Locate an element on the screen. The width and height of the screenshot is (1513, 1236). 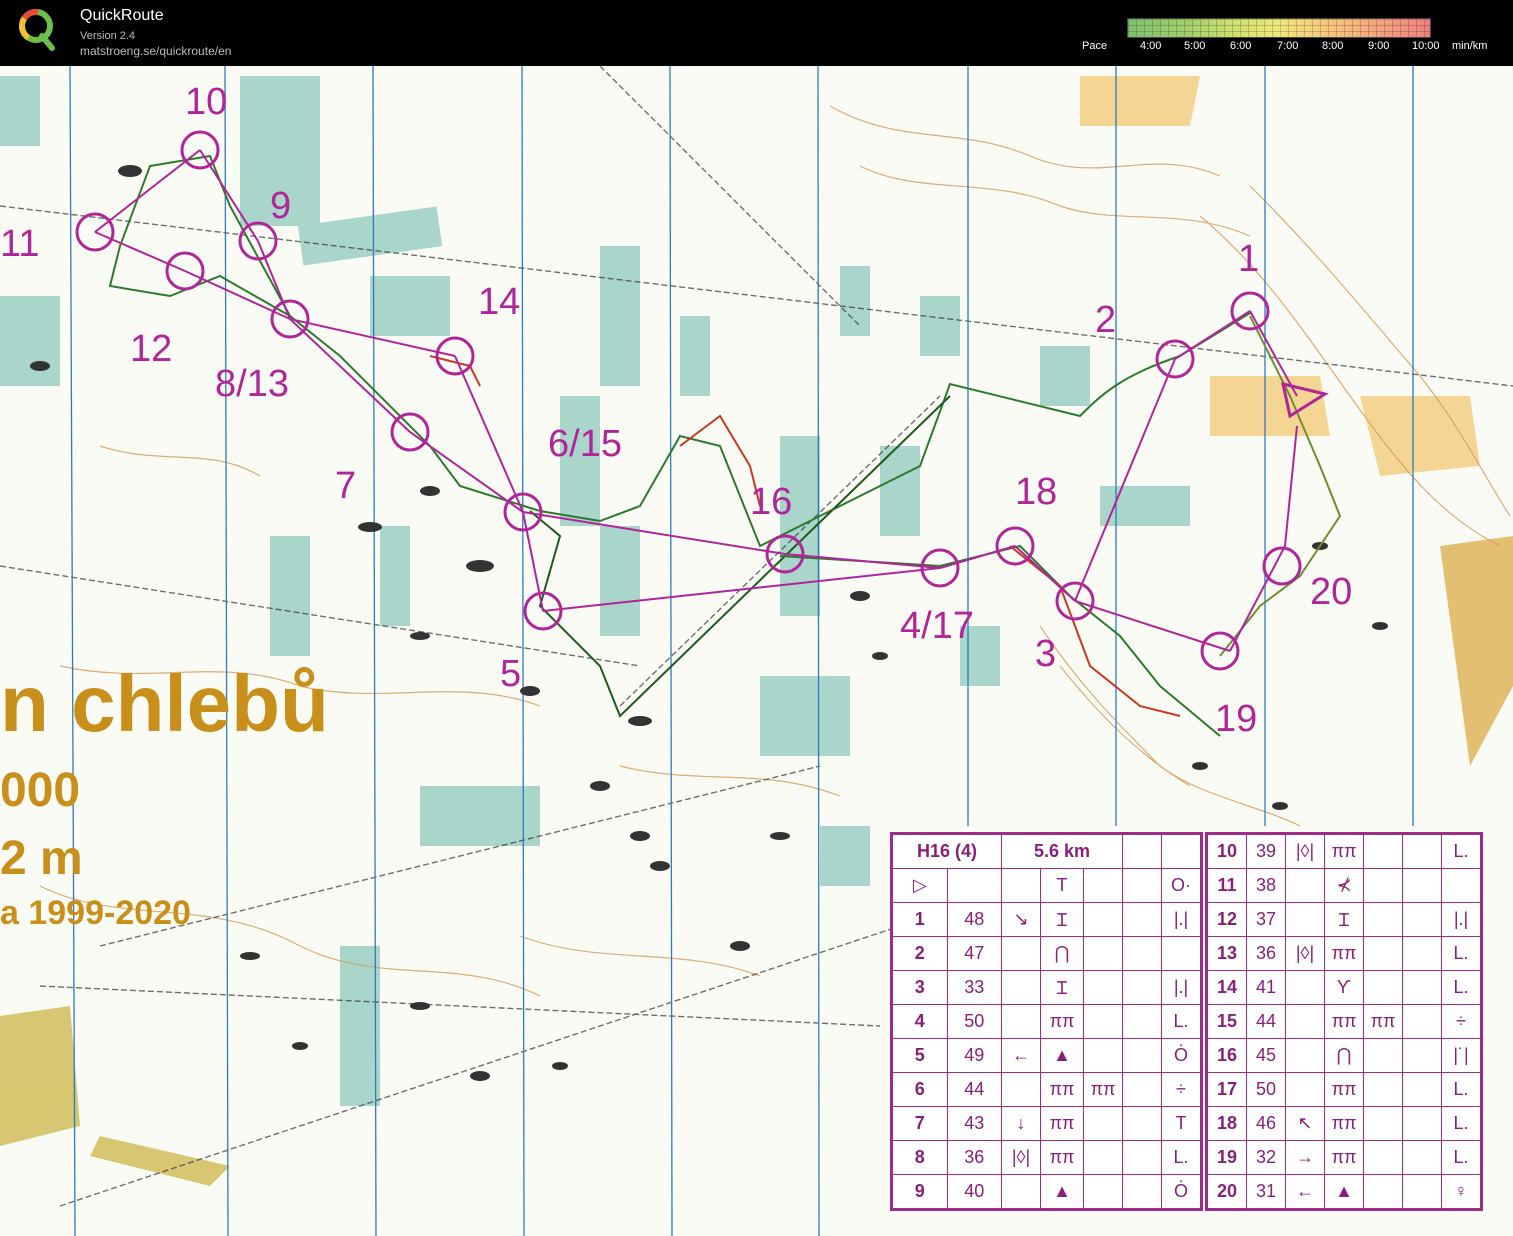
pace-tick: 4:00 is located at coordinates (1151, 46).